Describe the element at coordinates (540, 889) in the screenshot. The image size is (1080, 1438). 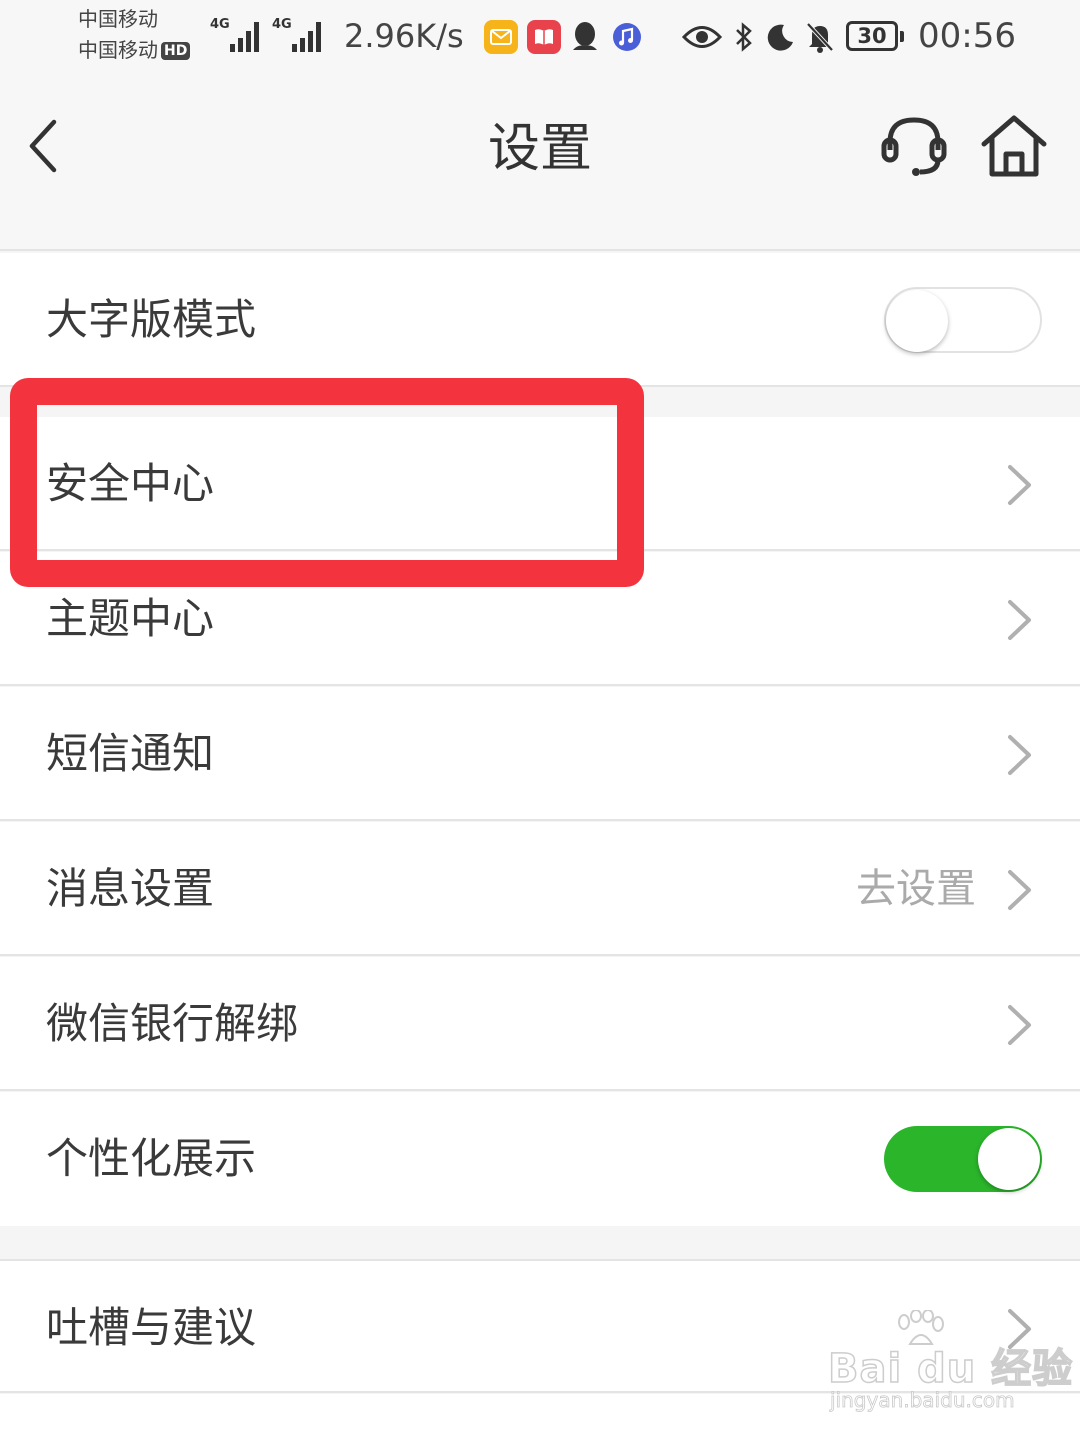
I see `message-settings-row: 消息设置 去设置` at that location.